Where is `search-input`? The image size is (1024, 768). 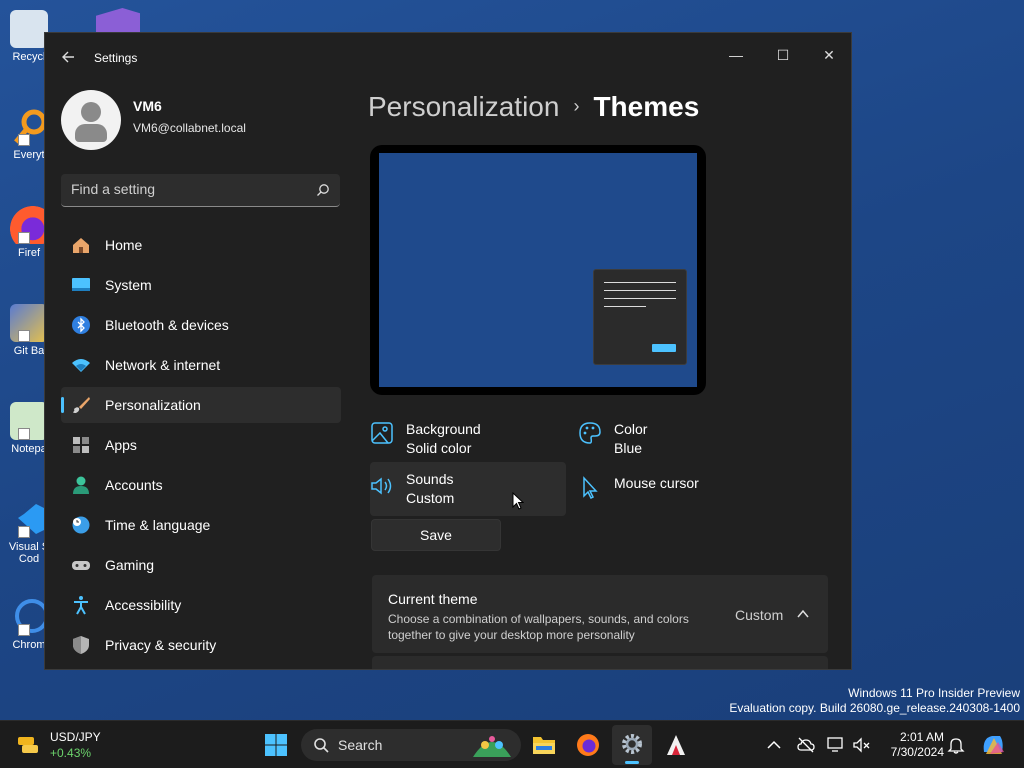 search-input is located at coordinates (186, 189).